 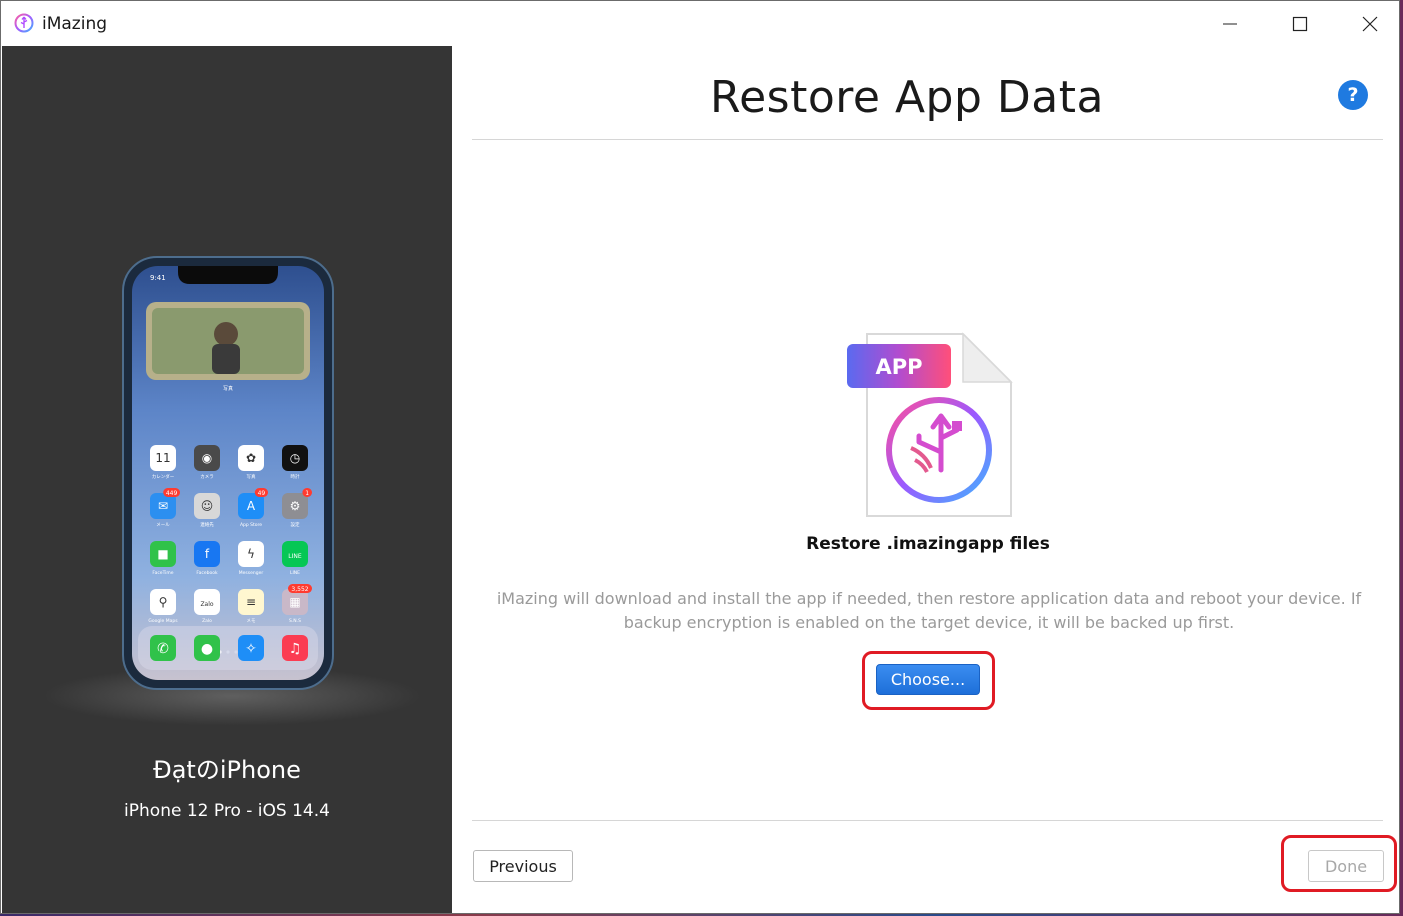 I want to click on title-bar: iMazing, so click(x=700, y=23).